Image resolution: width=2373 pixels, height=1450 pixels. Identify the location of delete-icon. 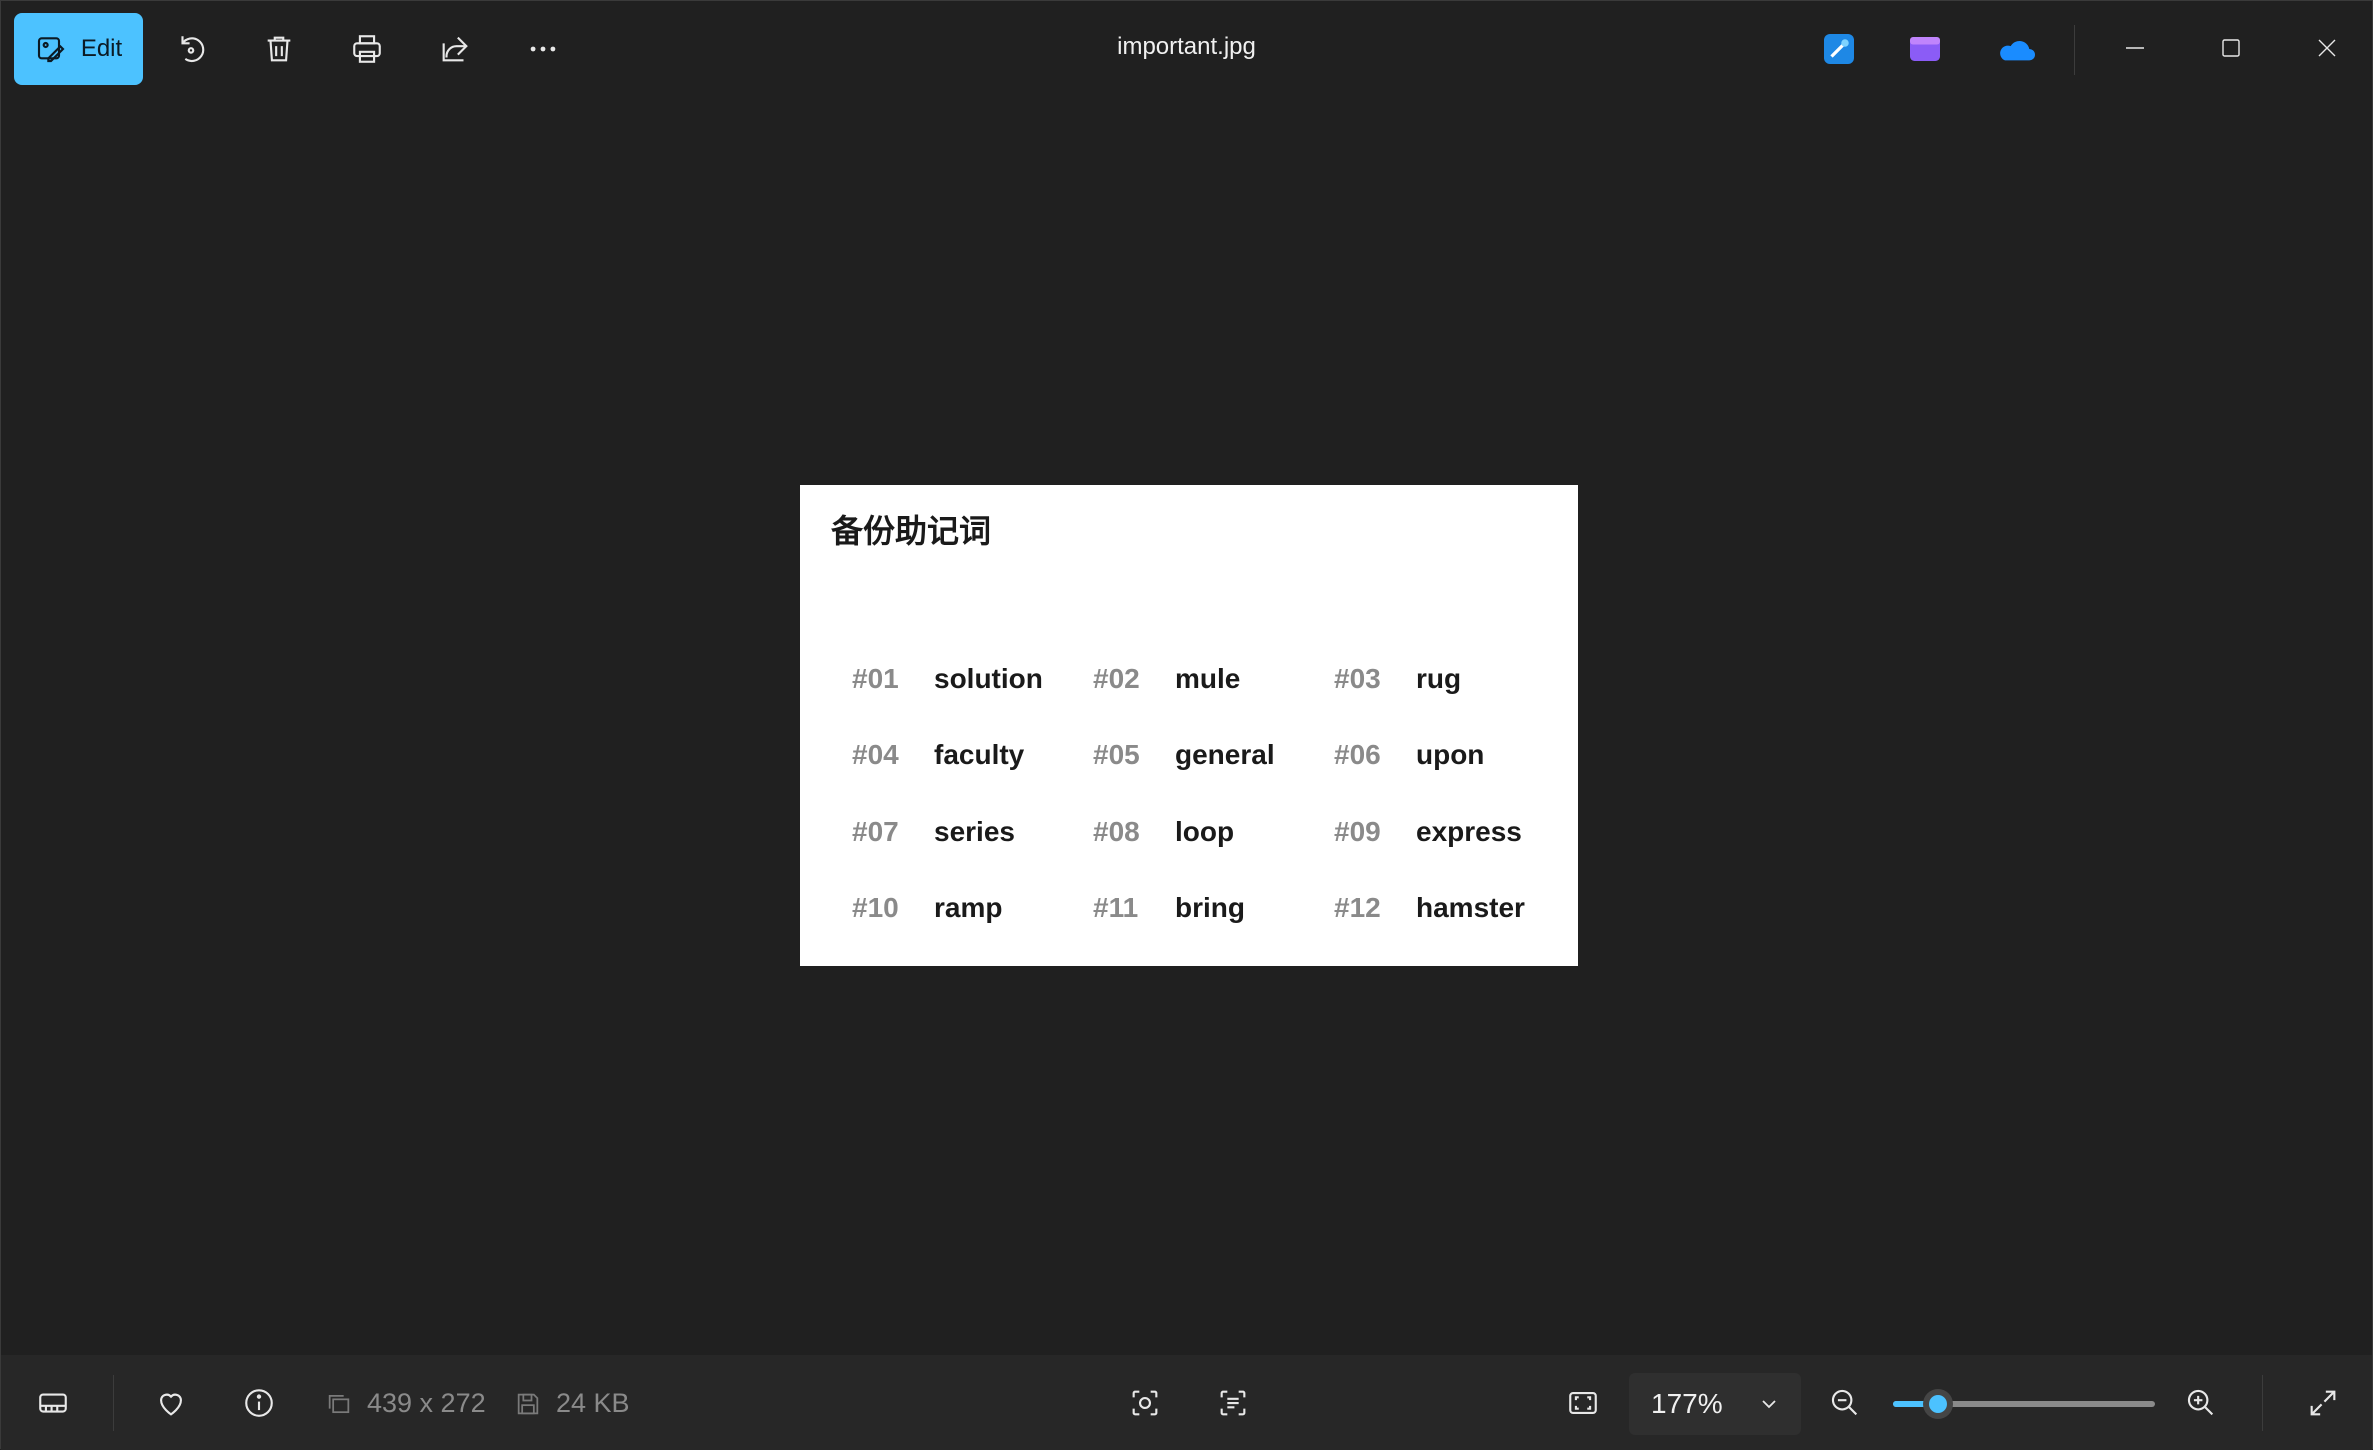
(279, 49).